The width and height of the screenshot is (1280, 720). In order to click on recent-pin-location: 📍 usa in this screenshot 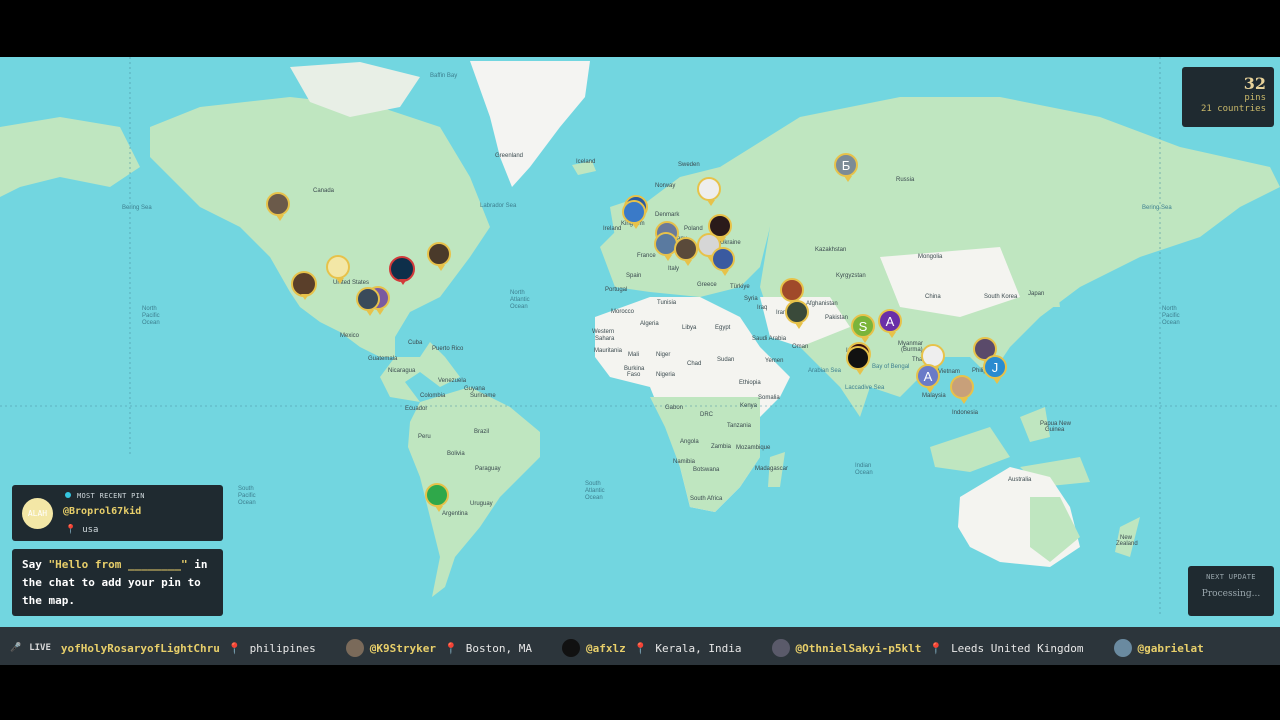, I will do `click(82, 530)`.